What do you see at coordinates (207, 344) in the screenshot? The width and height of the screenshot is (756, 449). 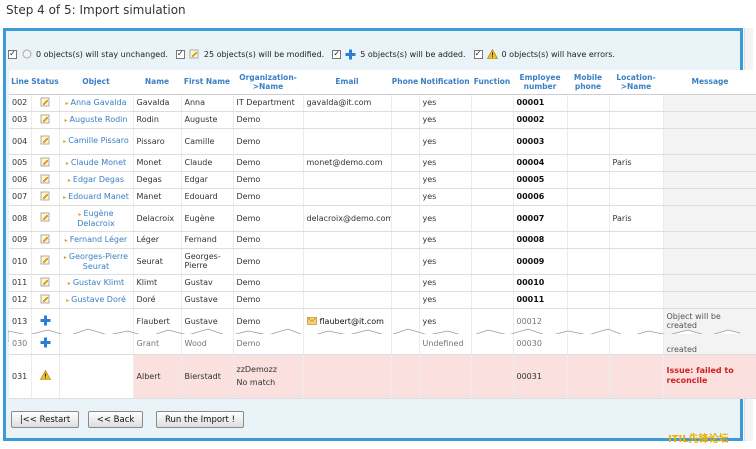 I see `cell-first-name: Wood` at bounding box center [207, 344].